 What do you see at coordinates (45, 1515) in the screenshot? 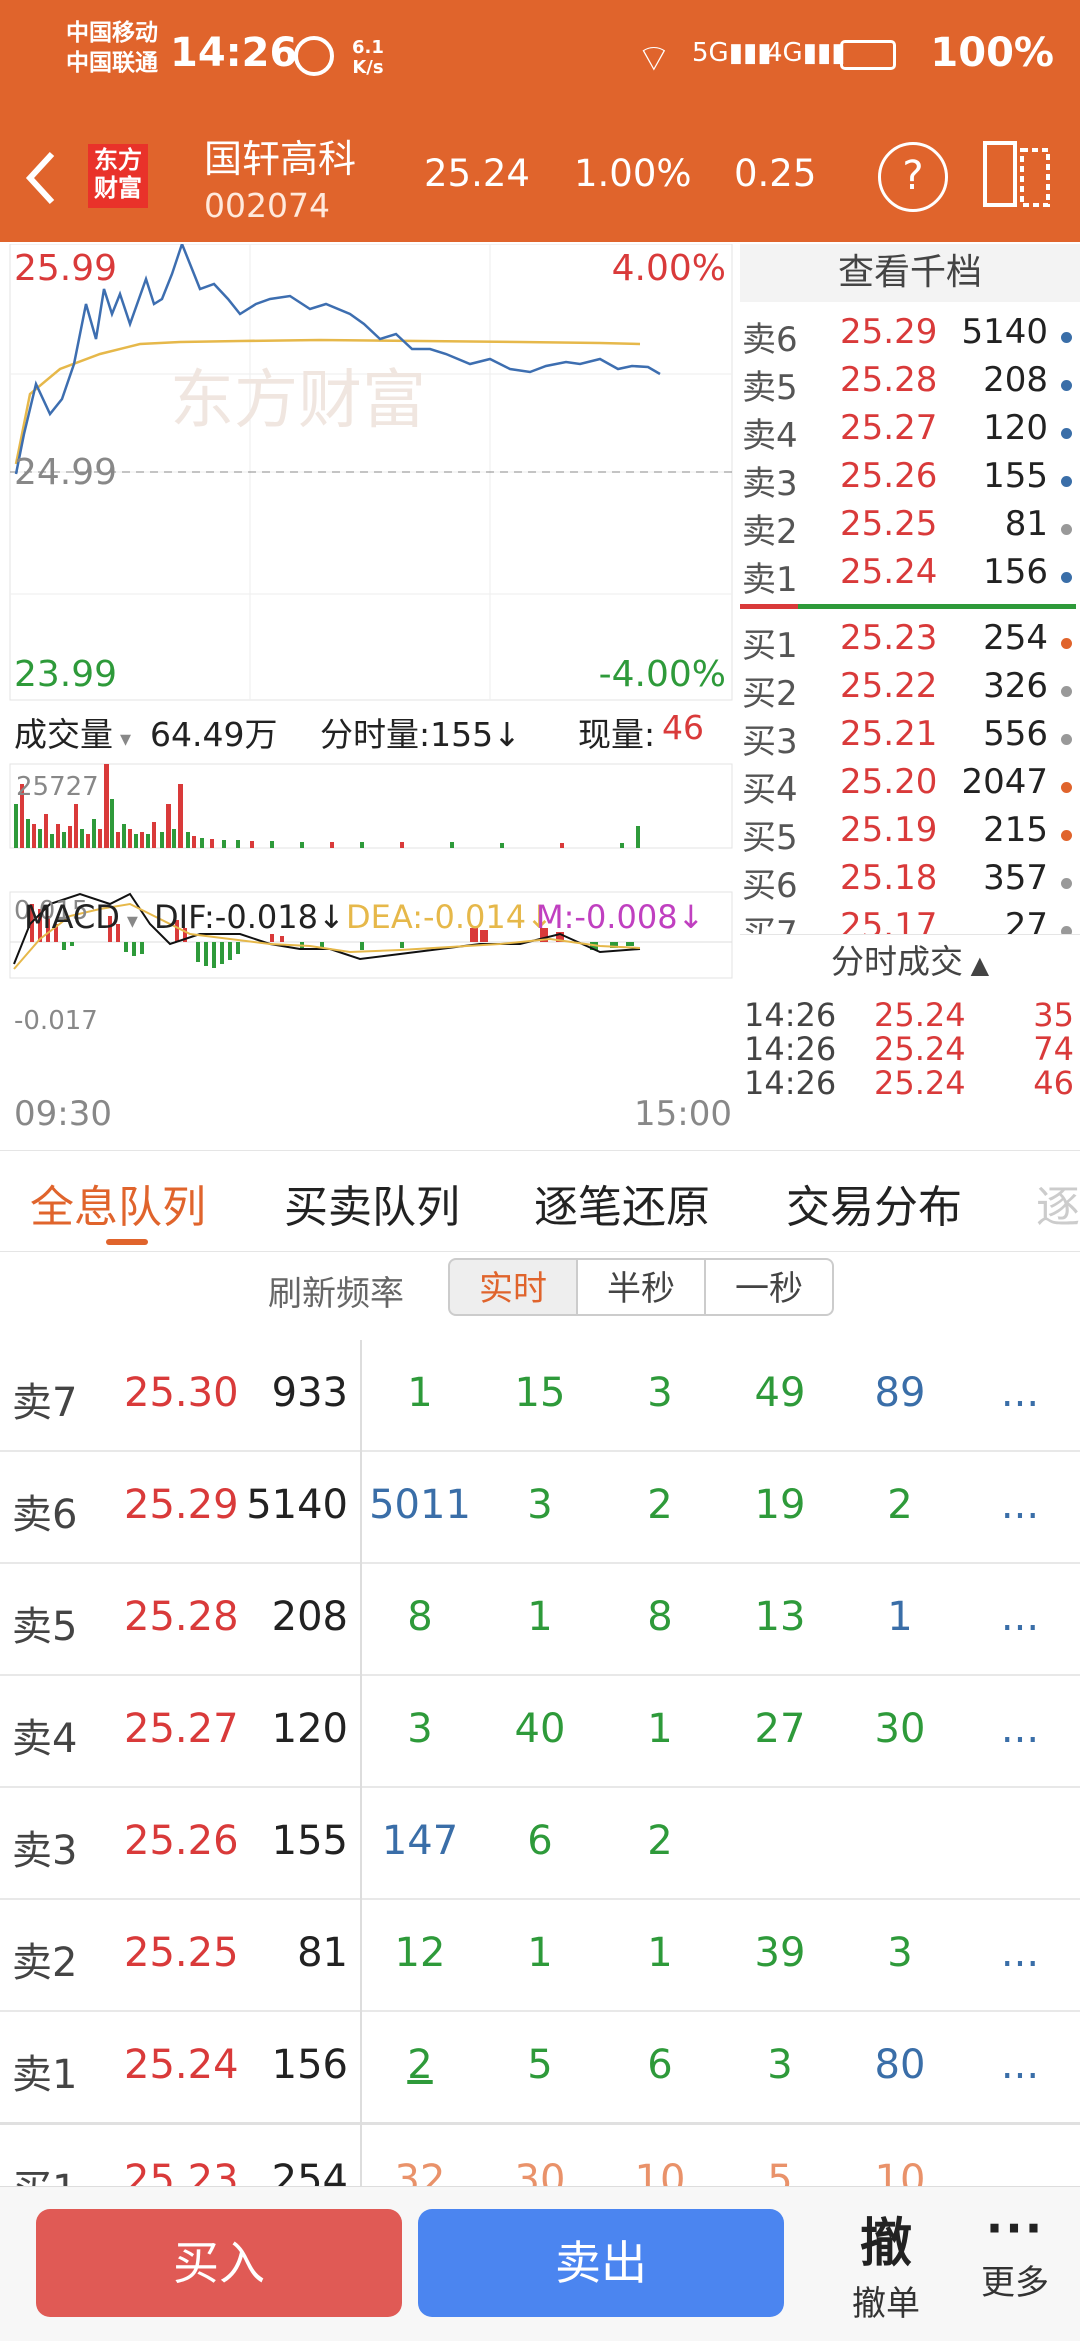
I see `queue-level-label: 卖6` at bounding box center [45, 1515].